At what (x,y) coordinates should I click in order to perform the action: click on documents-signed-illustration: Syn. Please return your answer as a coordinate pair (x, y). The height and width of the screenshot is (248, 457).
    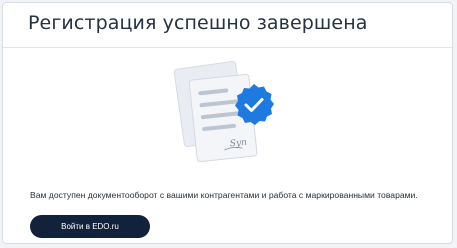
    Looking at the image, I should click on (227, 114).